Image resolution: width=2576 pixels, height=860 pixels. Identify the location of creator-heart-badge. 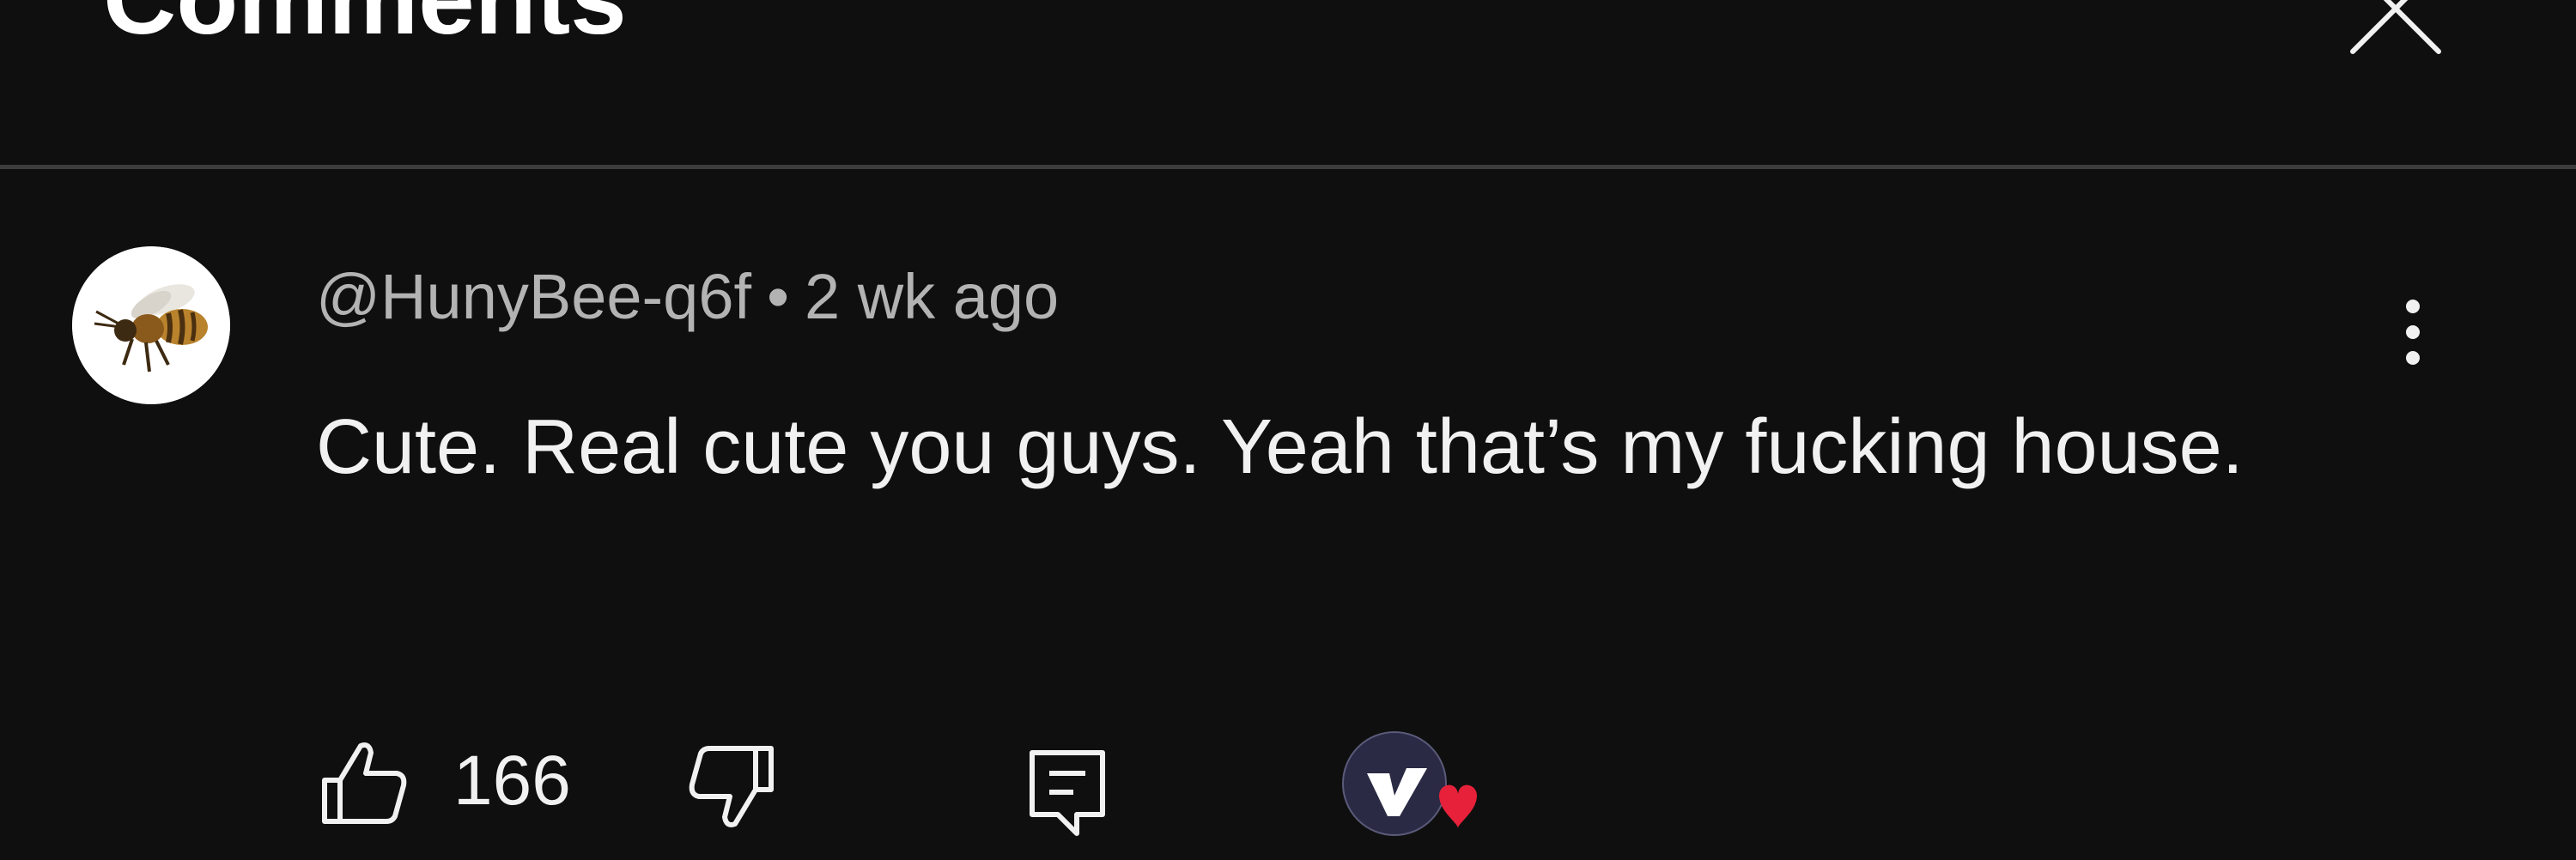
(1411, 791).